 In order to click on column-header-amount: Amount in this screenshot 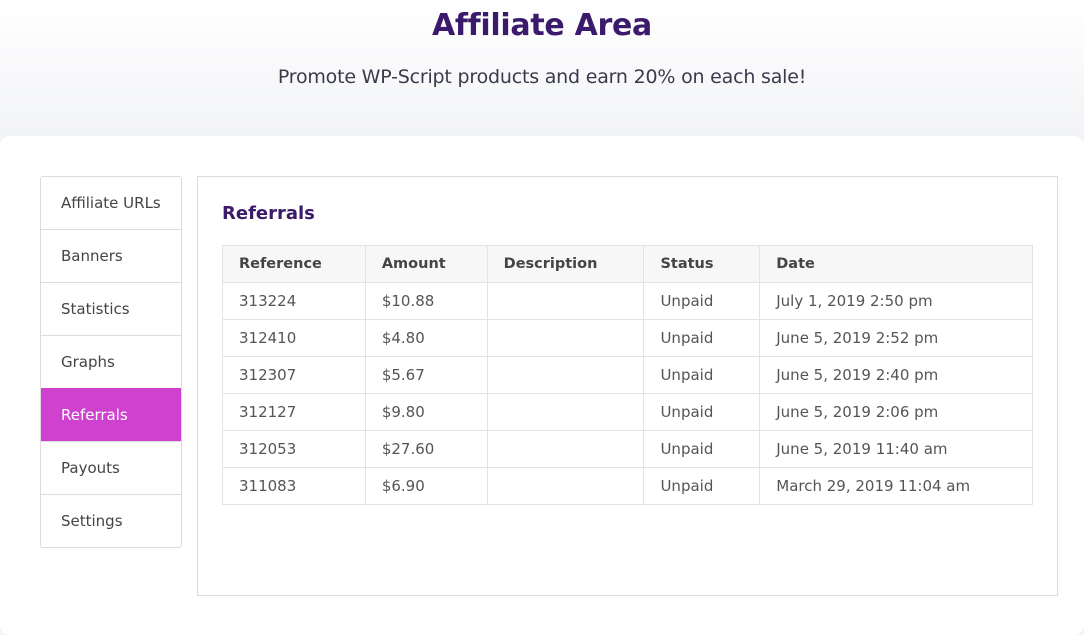, I will do `click(426, 264)`.